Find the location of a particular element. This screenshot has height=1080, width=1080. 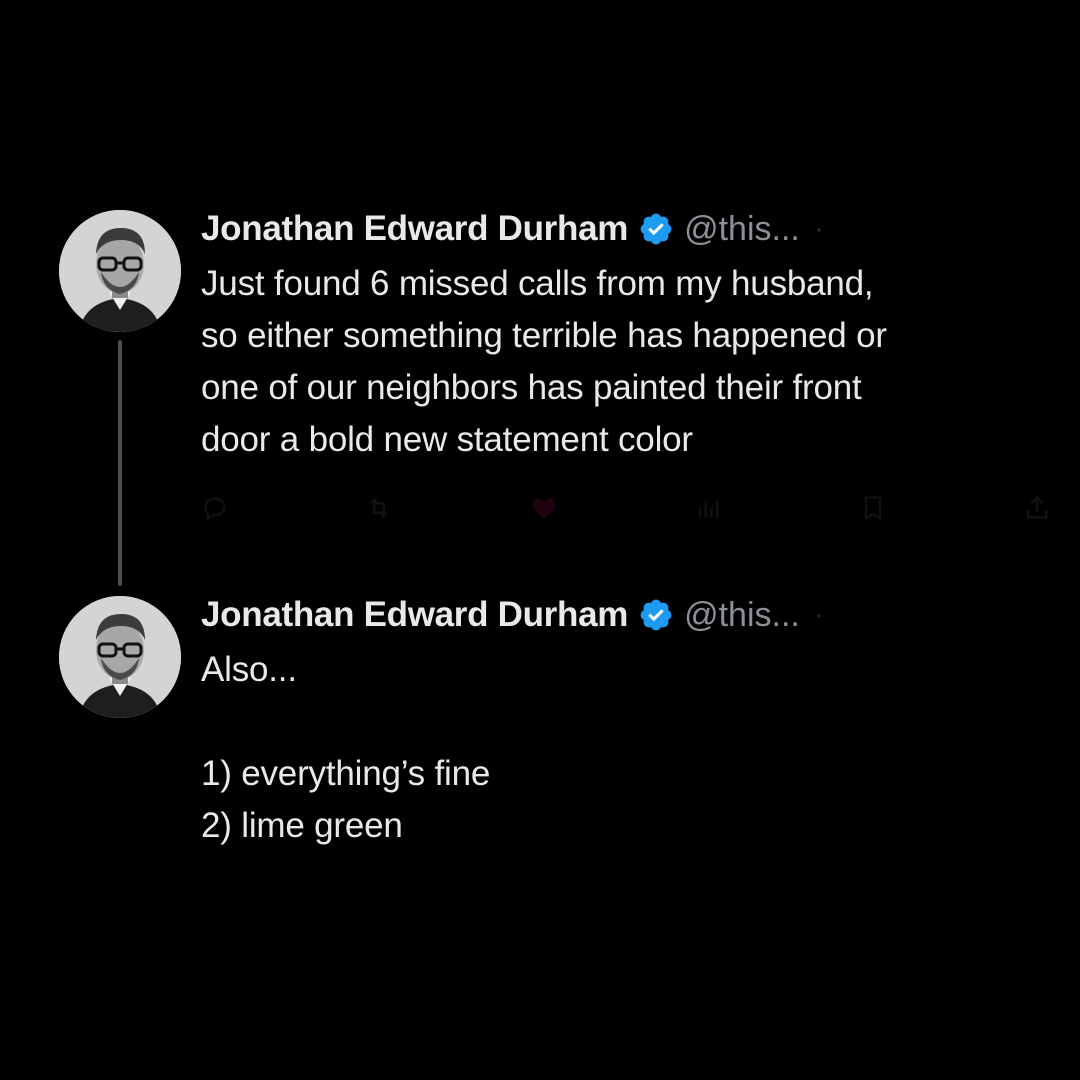

retweet-icon is located at coordinates (379, 508).